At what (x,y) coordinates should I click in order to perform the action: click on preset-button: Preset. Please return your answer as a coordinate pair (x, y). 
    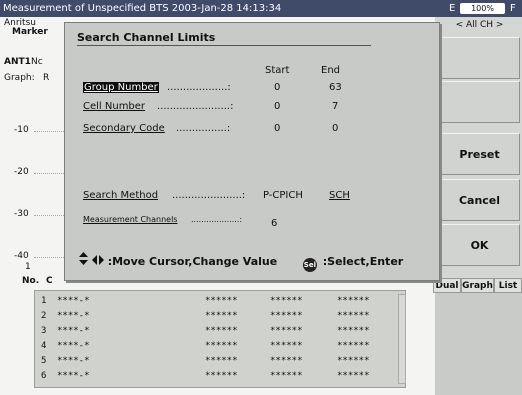
    Looking at the image, I should click on (479, 154).